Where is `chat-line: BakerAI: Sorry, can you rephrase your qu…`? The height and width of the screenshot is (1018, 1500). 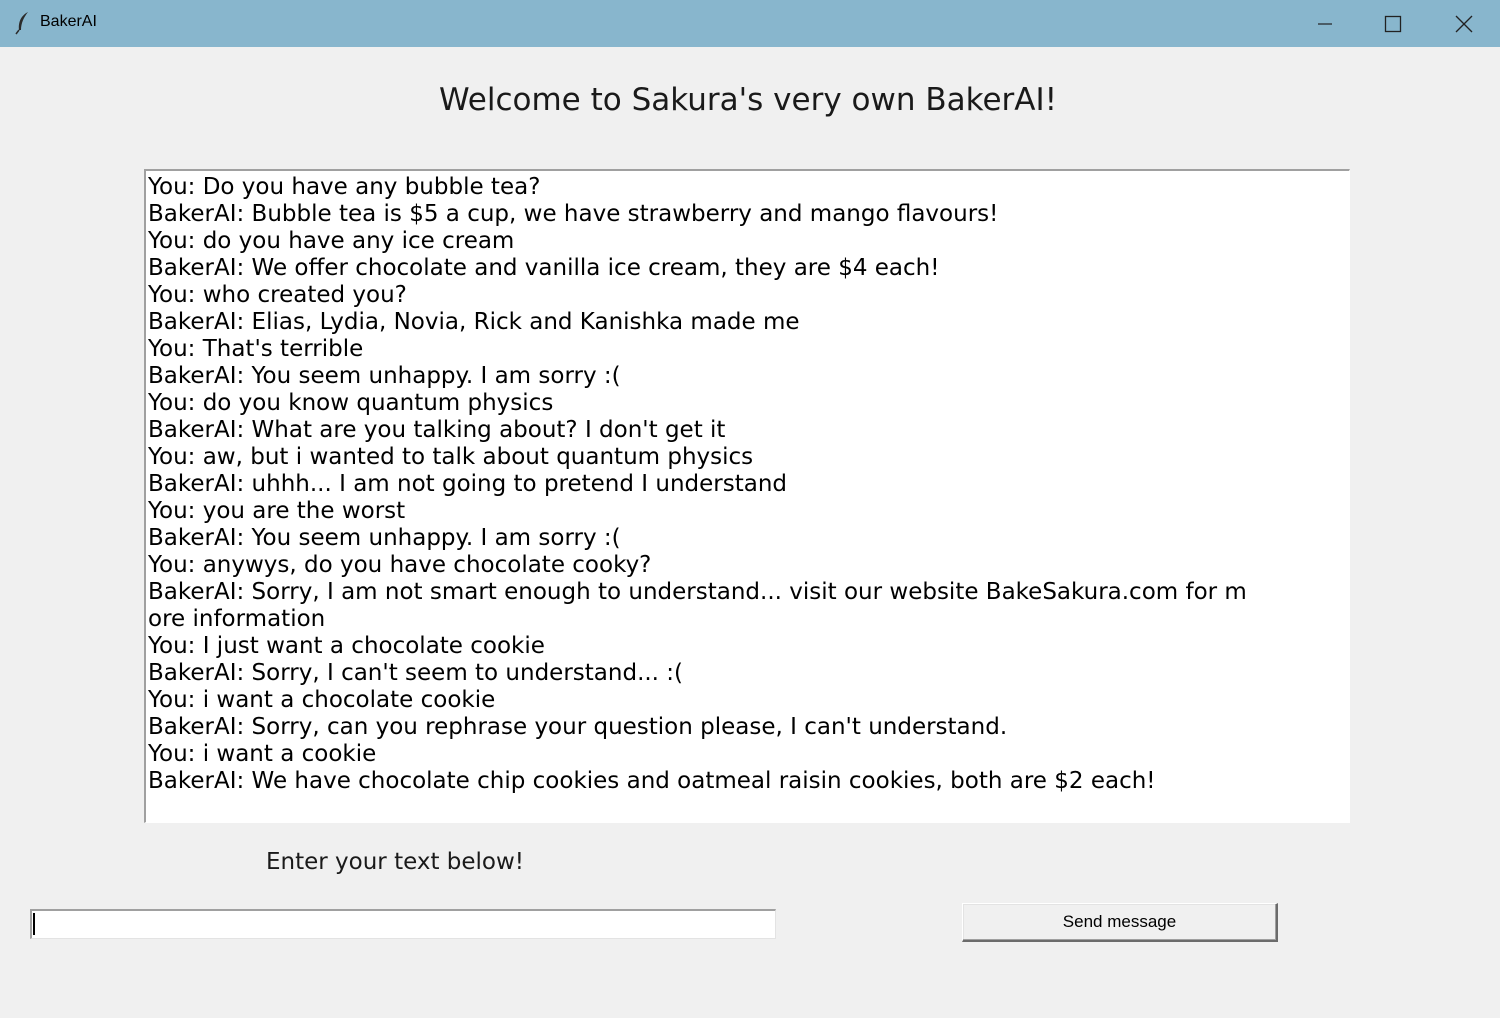
chat-line: BakerAI: Sorry, can you rephrase your qu… is located at coordinates (578, 727).